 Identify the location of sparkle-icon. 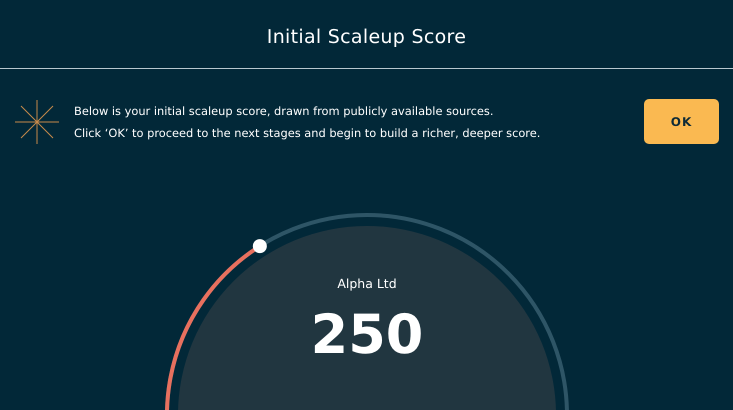
(37, 122).